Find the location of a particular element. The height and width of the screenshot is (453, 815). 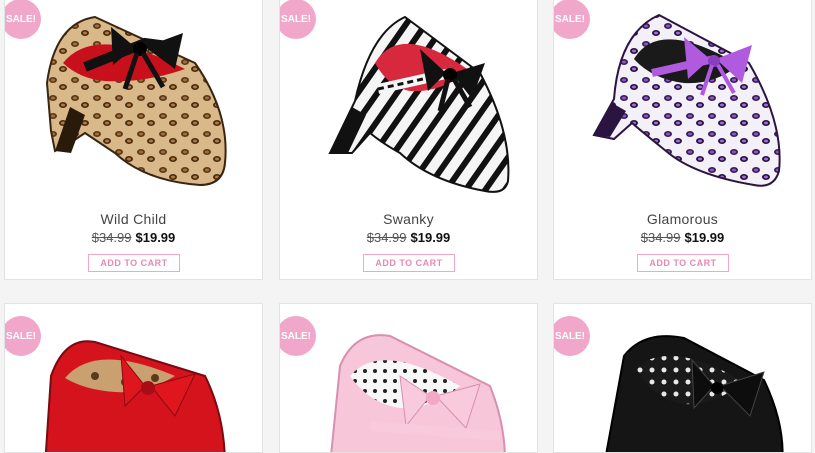

pink-polka-shoe-image is located at coordinates (410, 384).